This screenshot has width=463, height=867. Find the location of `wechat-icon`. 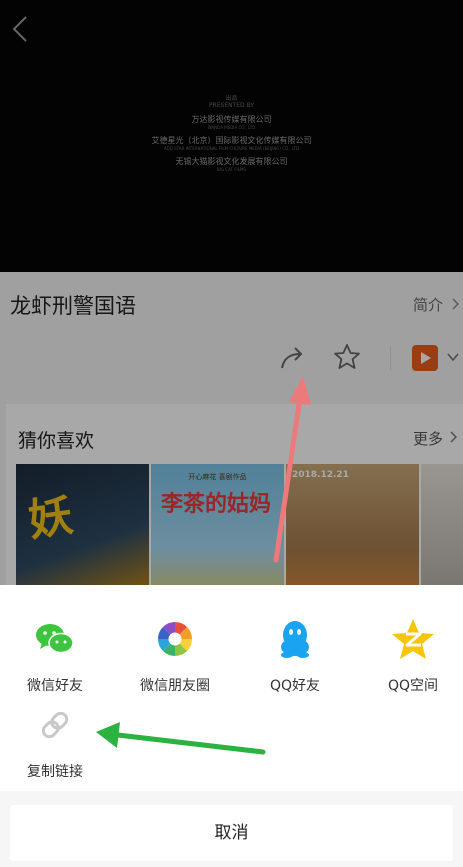

wechat-icon is located at coordinates (55, 639).